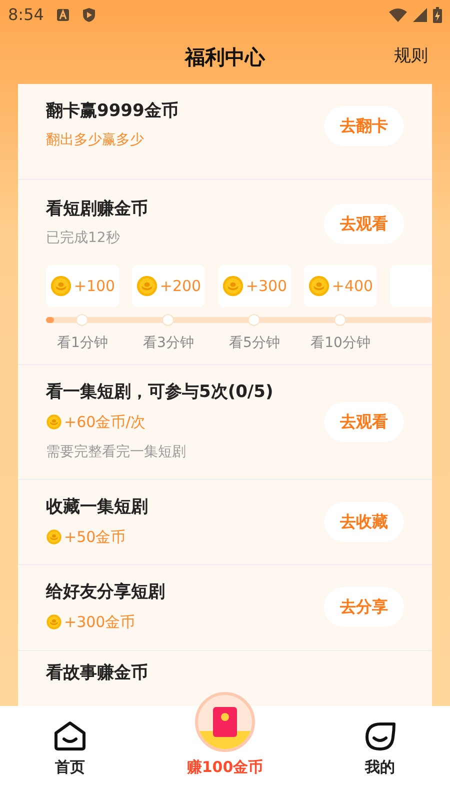  Describe the element at coordinates (95, 537) in the screenshot. I see `reward-amount: +50金币` at that location.